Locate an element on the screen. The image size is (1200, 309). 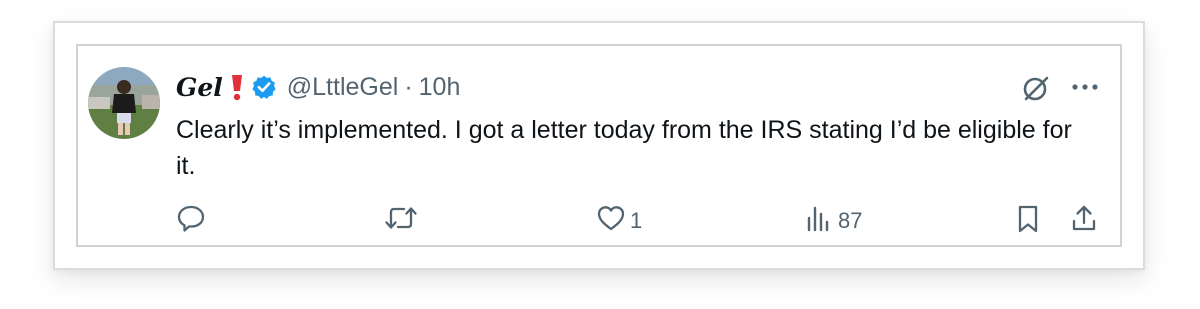
bookmark-button is located at coordinates (1028, 221).